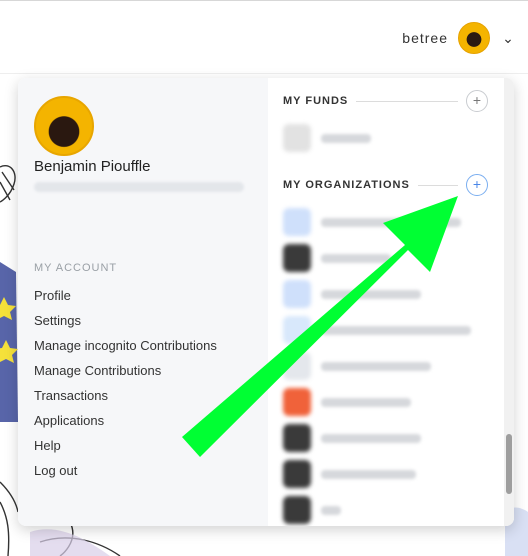  What do you see at coordinates (508, 38) in the screenshot?
I see `chevron-down-icon: ⌄` at bounding box center [508, 38].